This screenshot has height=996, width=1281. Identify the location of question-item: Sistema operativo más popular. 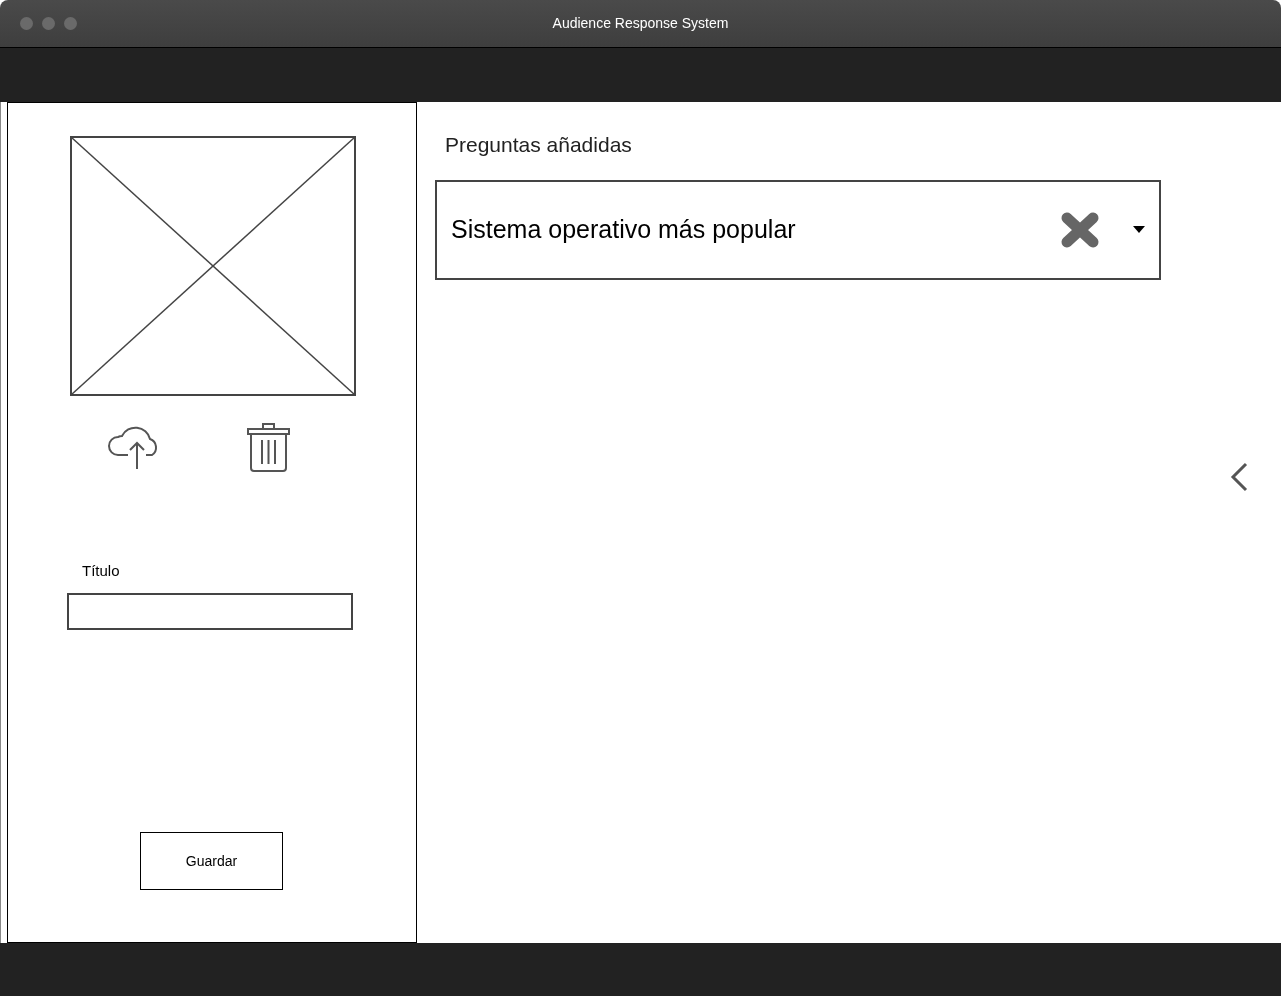
(798, 229).